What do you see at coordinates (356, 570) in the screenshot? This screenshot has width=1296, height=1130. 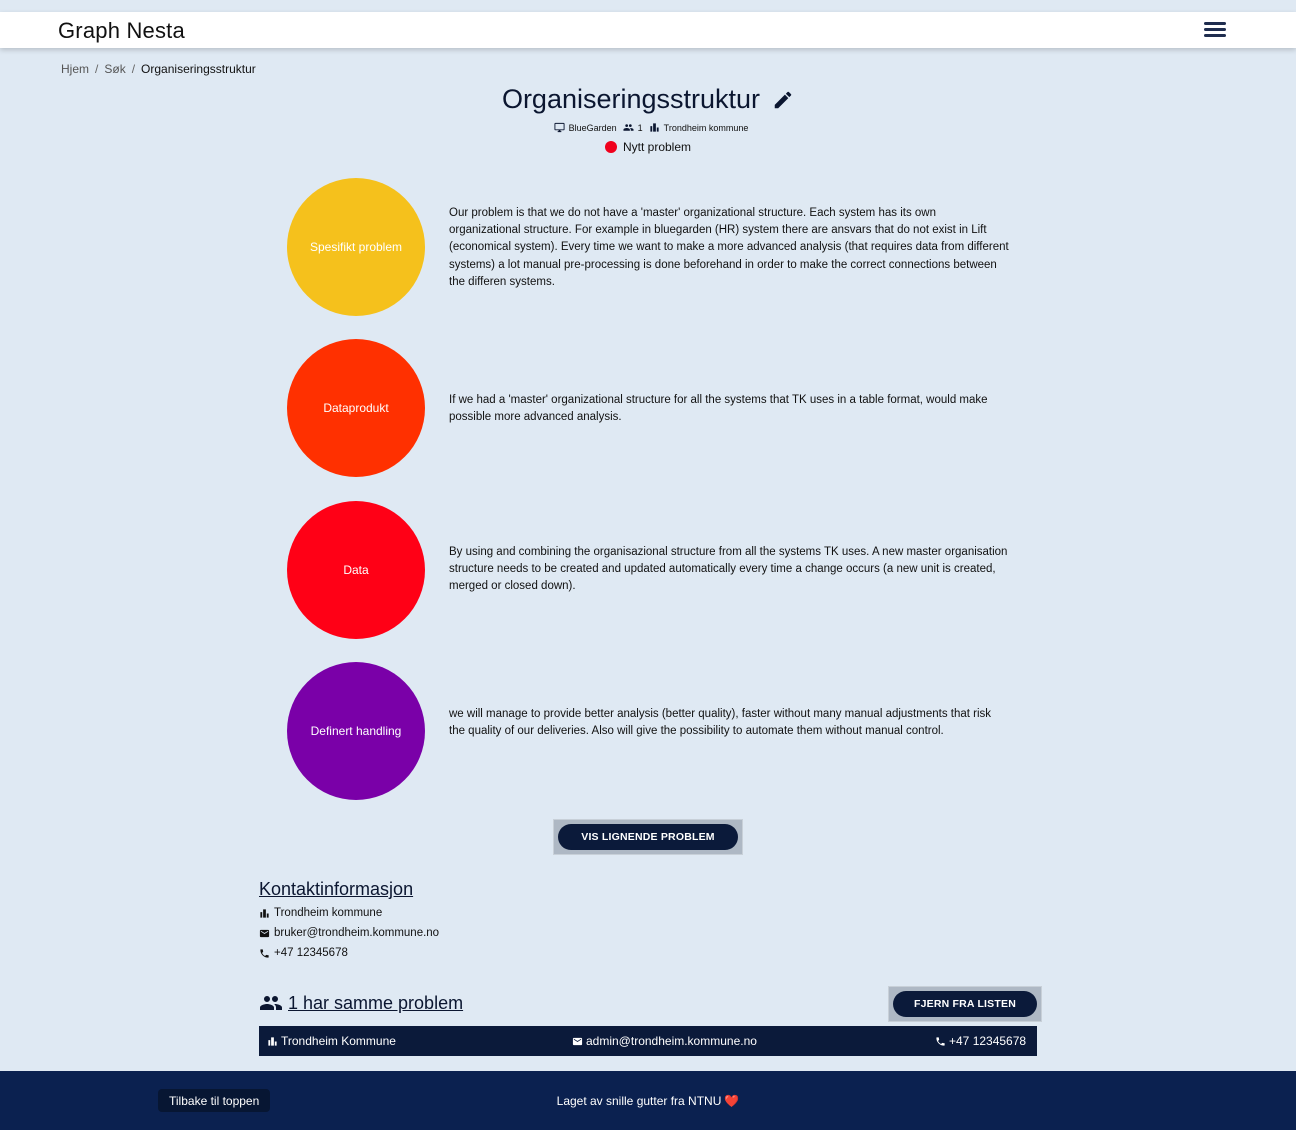 I see `section-circle: Data` at bounding box center [356, 570].